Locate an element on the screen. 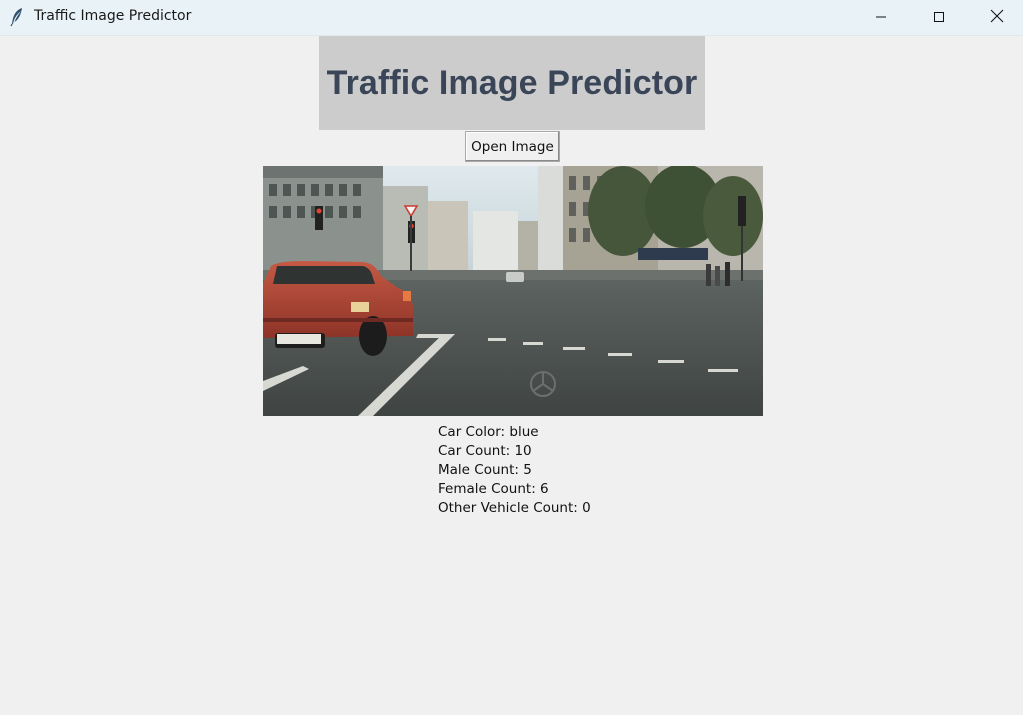 The width and height of the screenshot is (1023, 715). maximize-button is located at coordinates (939, 17).